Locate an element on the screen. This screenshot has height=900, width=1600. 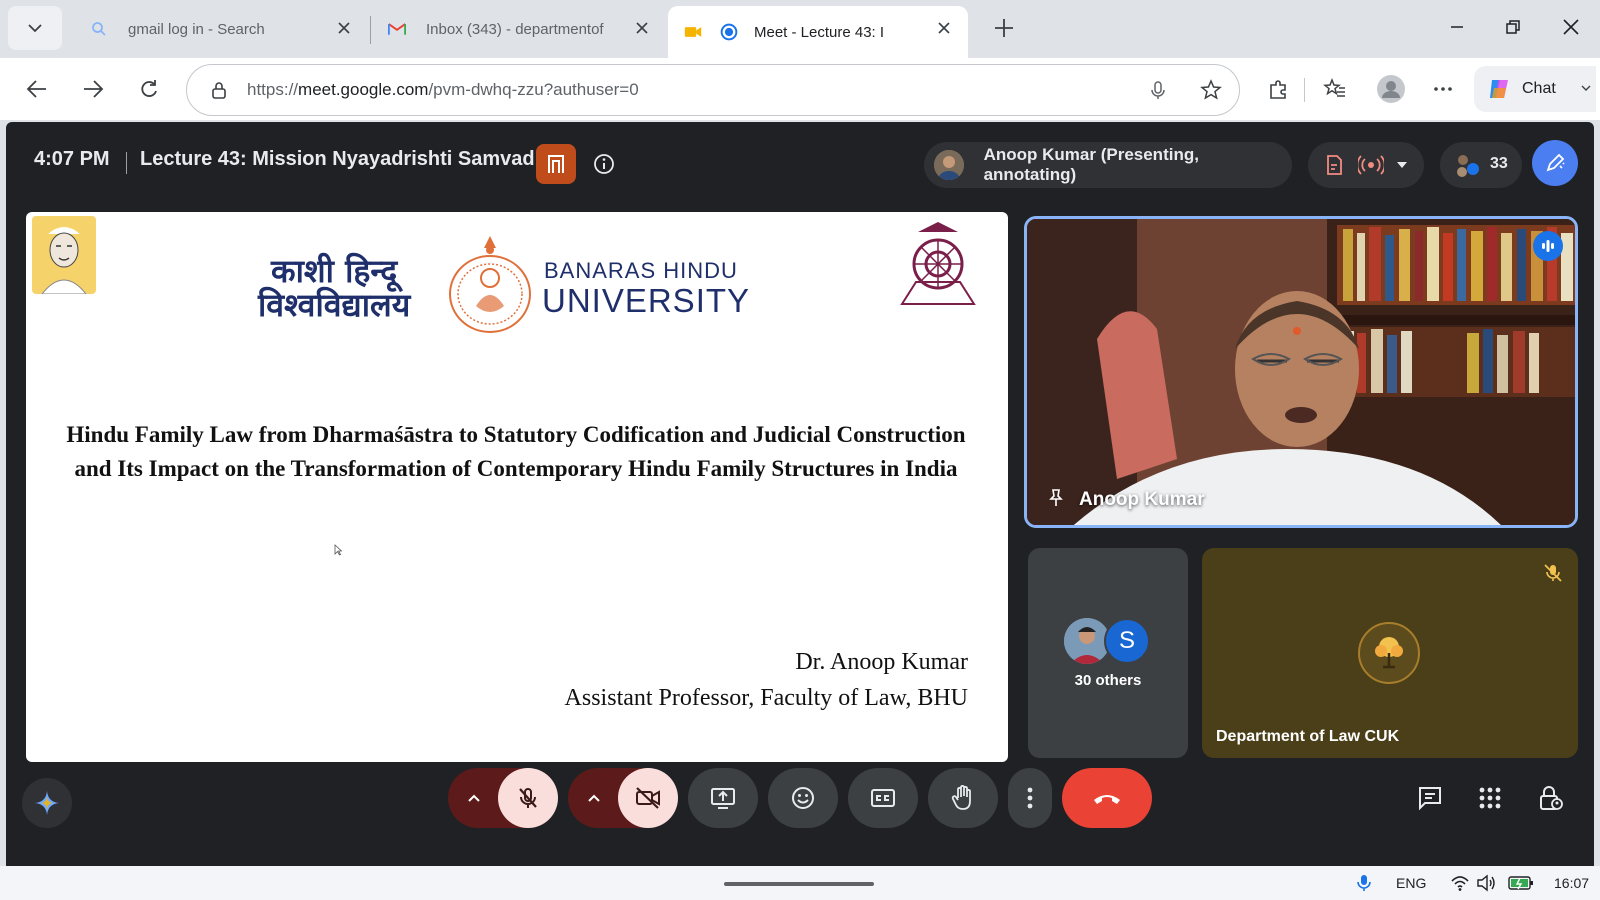
audio-level-icon is located at coordinates (1548, 246).